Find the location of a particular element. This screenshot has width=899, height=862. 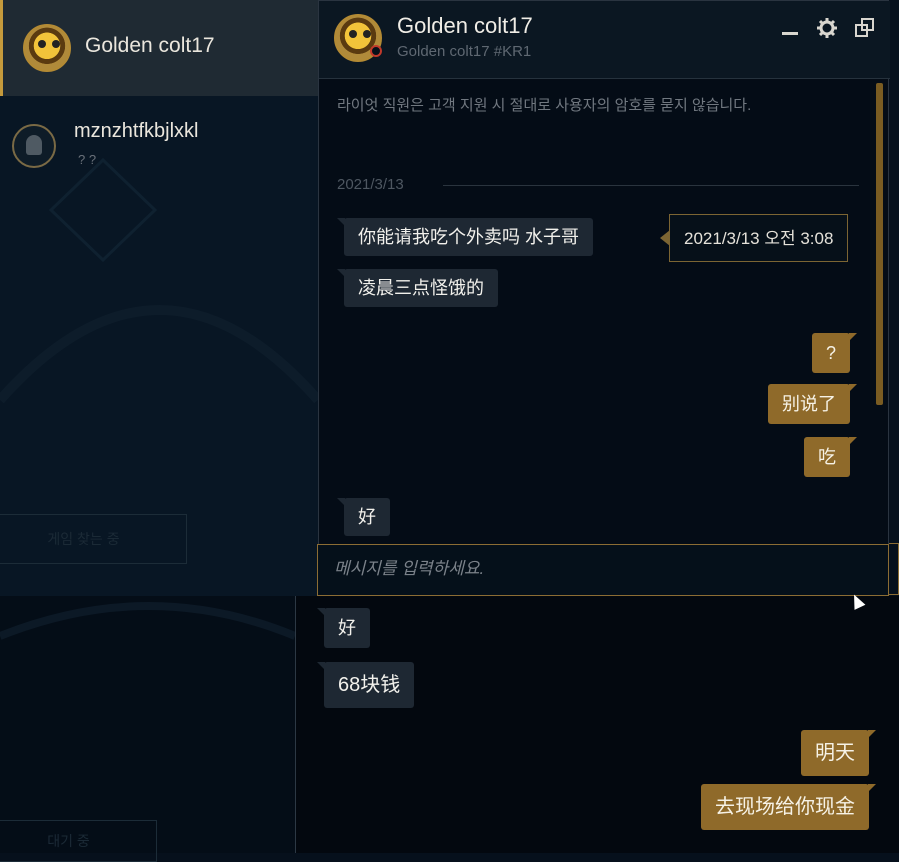

chat-header: Golden colt17 Golden colt17 #KR1 is located at coordinates (604, 40).